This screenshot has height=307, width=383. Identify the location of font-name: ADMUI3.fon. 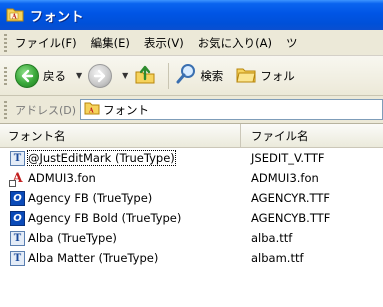
(62, 178).